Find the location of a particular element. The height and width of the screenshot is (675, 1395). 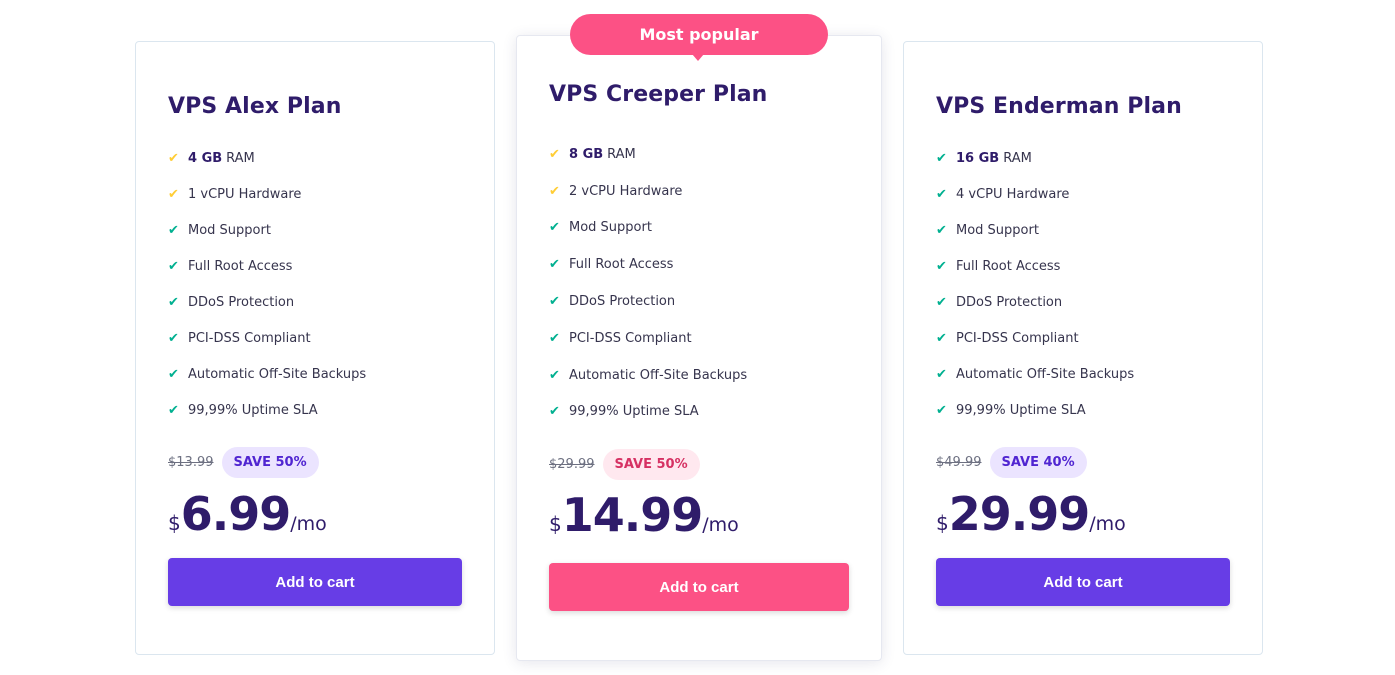

price-amount: 29.99 is located at coordinates (1019, 514).